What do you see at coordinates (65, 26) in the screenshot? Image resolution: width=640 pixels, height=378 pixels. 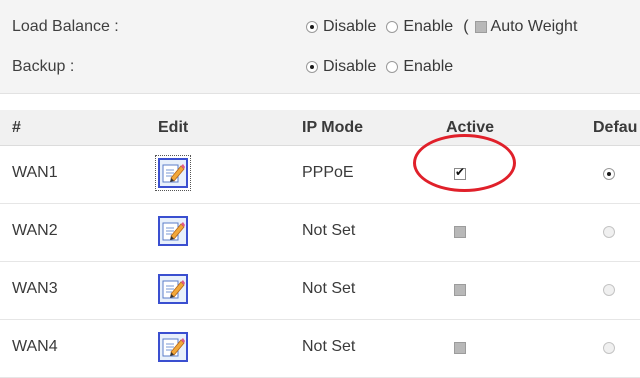 I see `load-balance-label: Load Balance :` at bounding box center [65, 26].